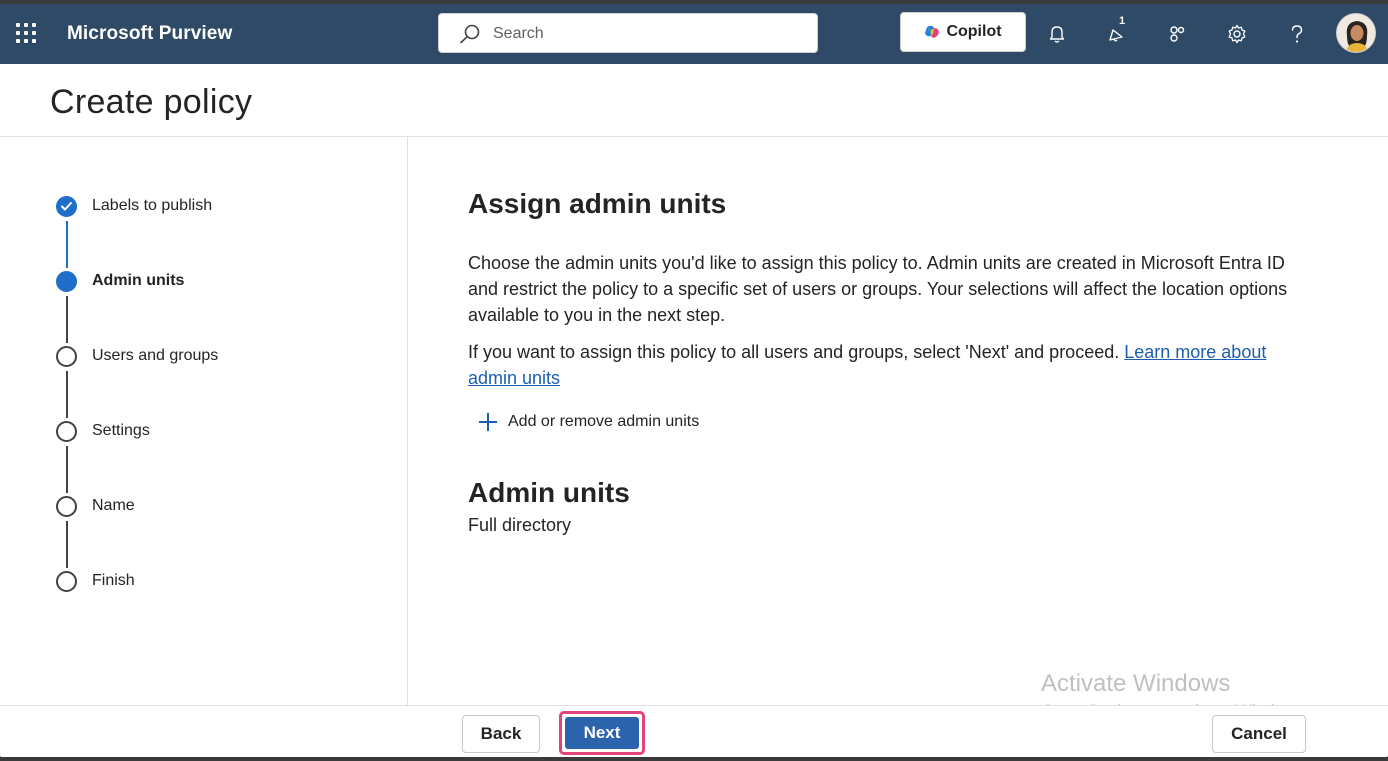 This screenshot has height=761, width=1388. Describe the element at coordinates (488, 422) in the screenshot. I see `plus-icon` at that location.